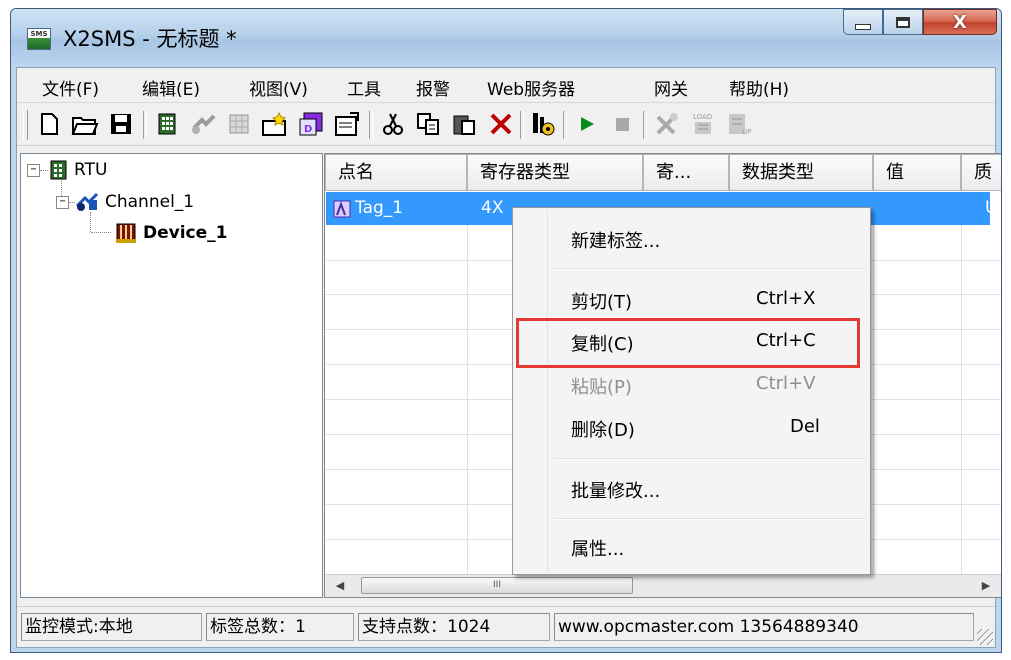 The width and height of the screenshot is (1011, 660). What do you see at coordinates (150, 39) in the screenshot?
I see `window-title: X2SMS - 无标题 *` at bounding box center [150, 39].